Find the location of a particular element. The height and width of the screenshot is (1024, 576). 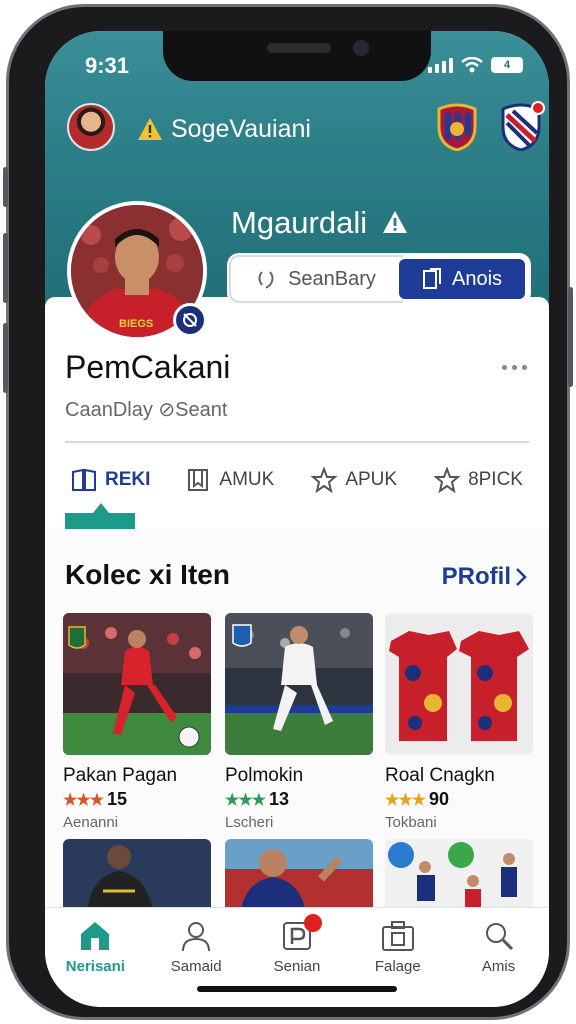

profile-tabs: REKI AMUK APUK 8PICK is located at coordinates (297, 480).